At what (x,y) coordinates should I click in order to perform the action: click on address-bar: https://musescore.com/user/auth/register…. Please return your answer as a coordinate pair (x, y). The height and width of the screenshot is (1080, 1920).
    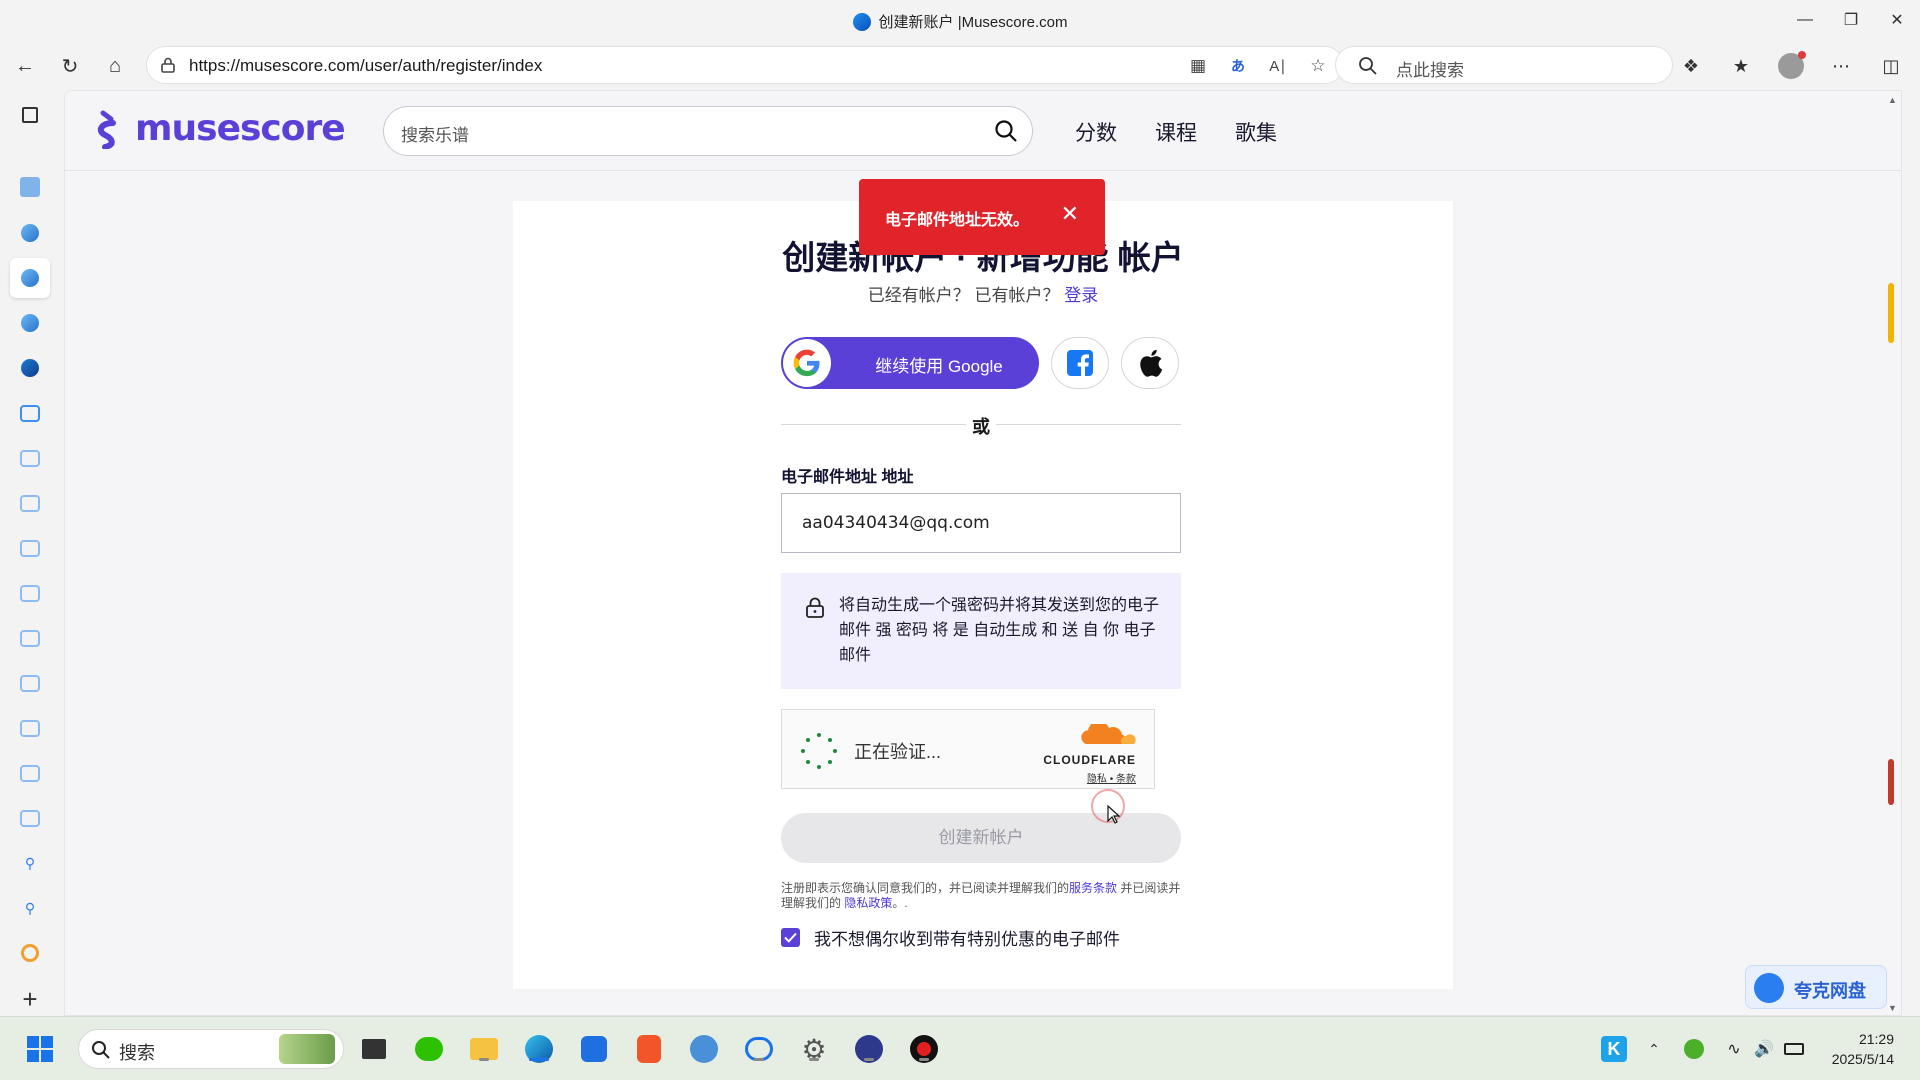
    Looking at the image, I should click on (745, 65).